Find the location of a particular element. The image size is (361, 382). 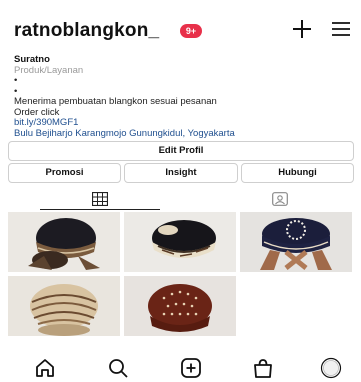

add-post-icon is located at coordinates (191, 368).